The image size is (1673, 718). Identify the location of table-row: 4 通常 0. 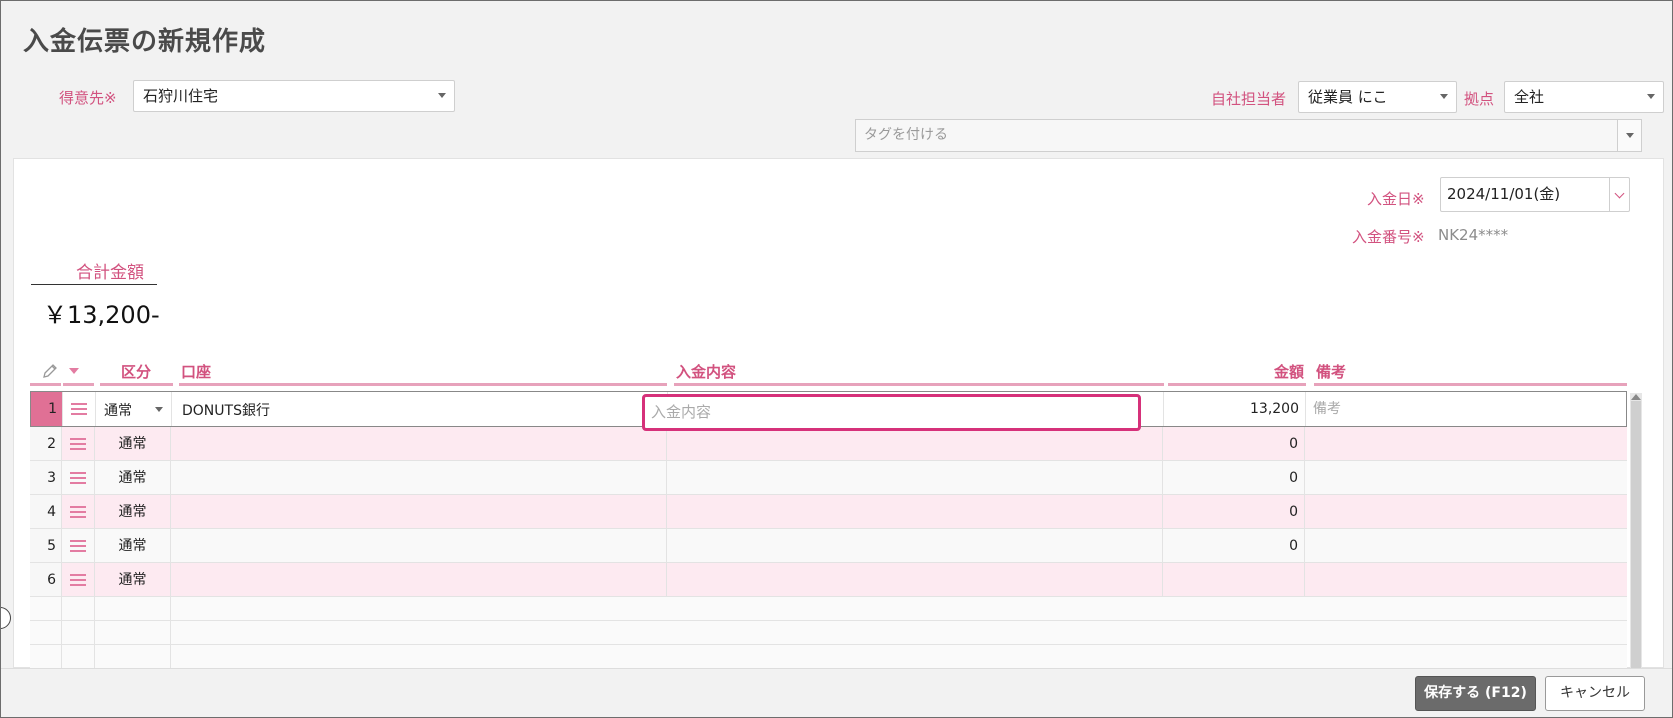
(828, 512).